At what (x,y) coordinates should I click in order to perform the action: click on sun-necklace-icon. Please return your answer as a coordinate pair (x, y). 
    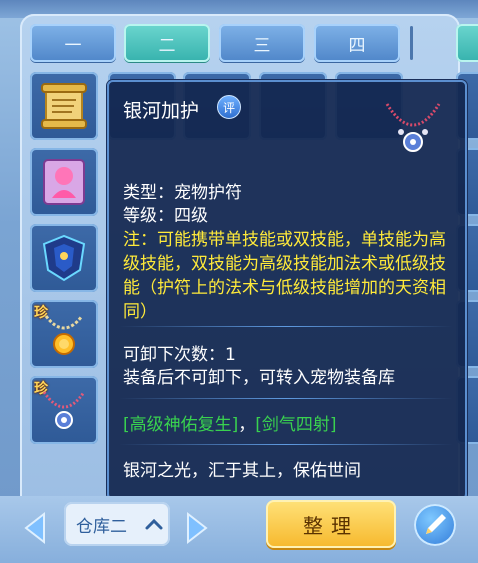
    Looking at the image, I should click on (64, 335).